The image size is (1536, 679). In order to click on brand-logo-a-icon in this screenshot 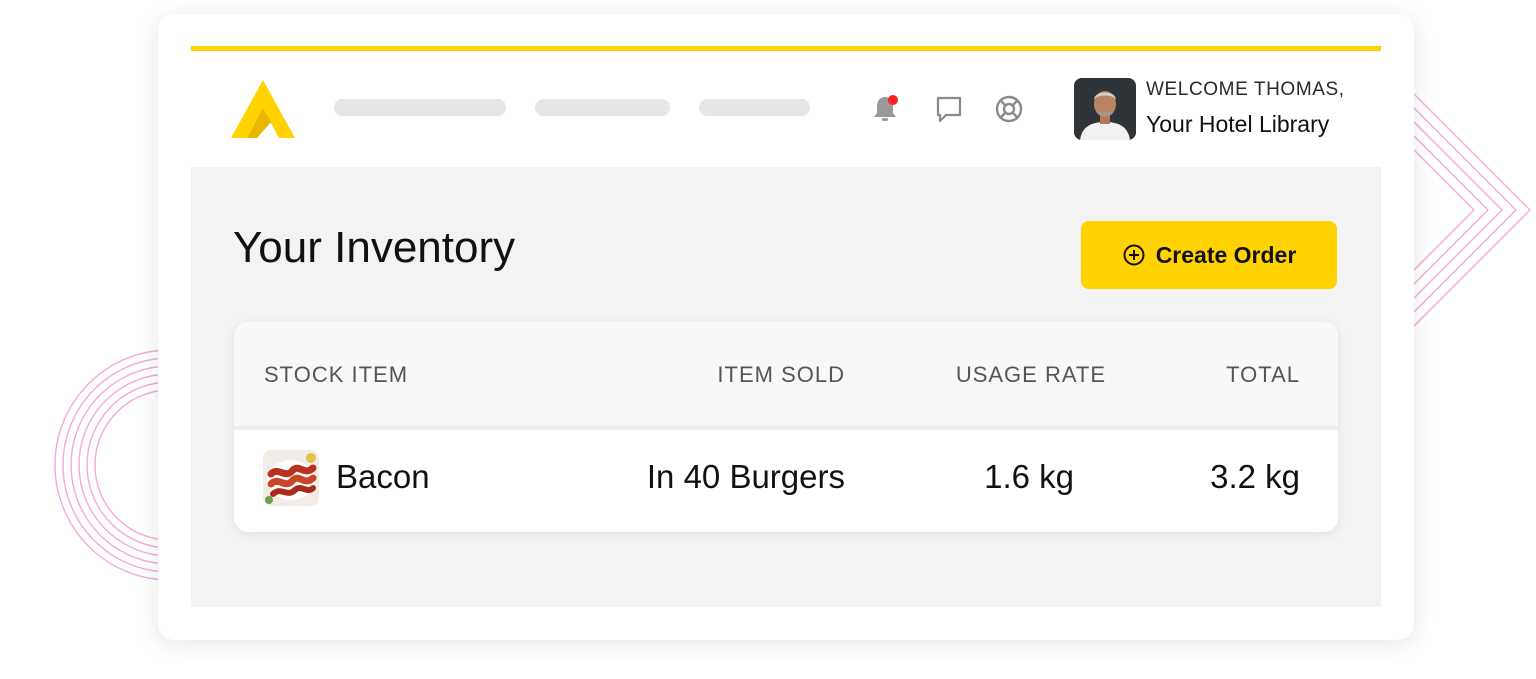, I will do `click(263, 109)`.